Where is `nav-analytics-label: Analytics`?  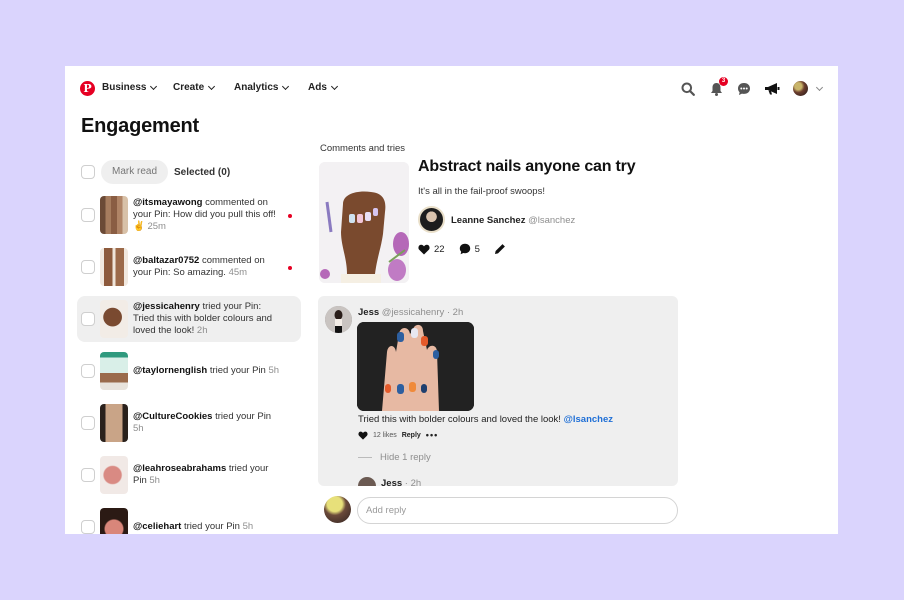
nav-analytics-label: Analytics is located at coordinates (256, 87).